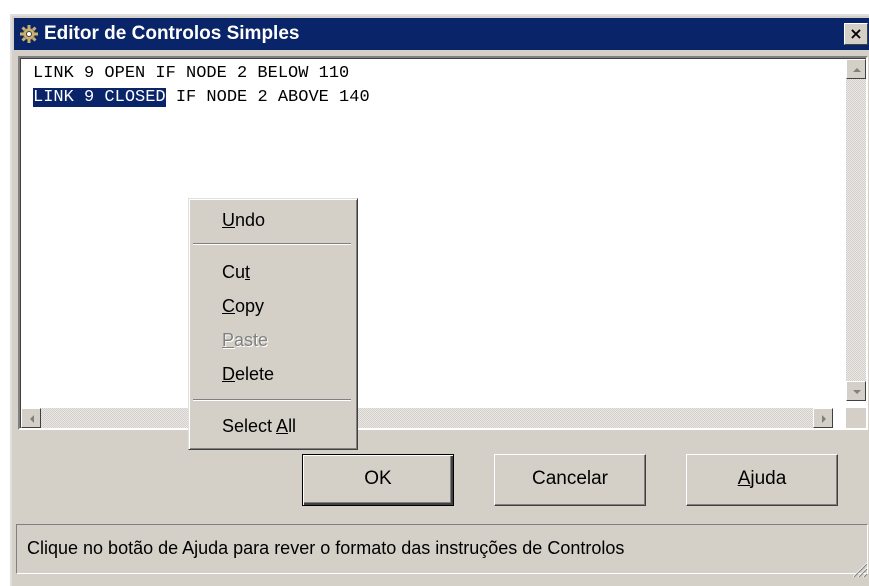  I want to click on title-bar: Editor de Controlos Simples ×, so click(441, 34).